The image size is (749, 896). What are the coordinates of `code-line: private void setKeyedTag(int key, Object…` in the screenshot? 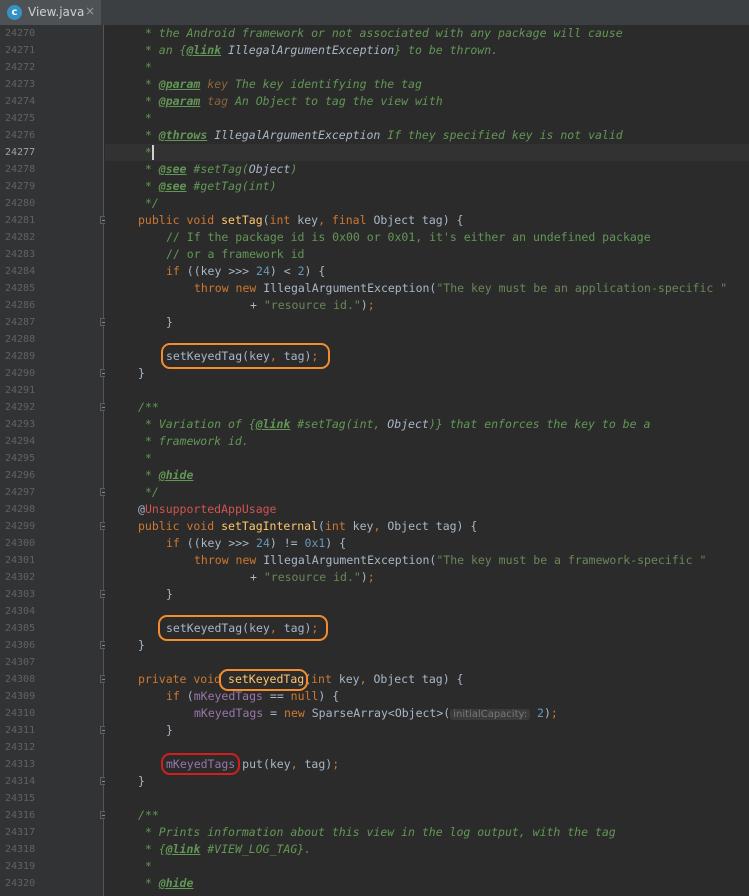 It's located at (427, 679).